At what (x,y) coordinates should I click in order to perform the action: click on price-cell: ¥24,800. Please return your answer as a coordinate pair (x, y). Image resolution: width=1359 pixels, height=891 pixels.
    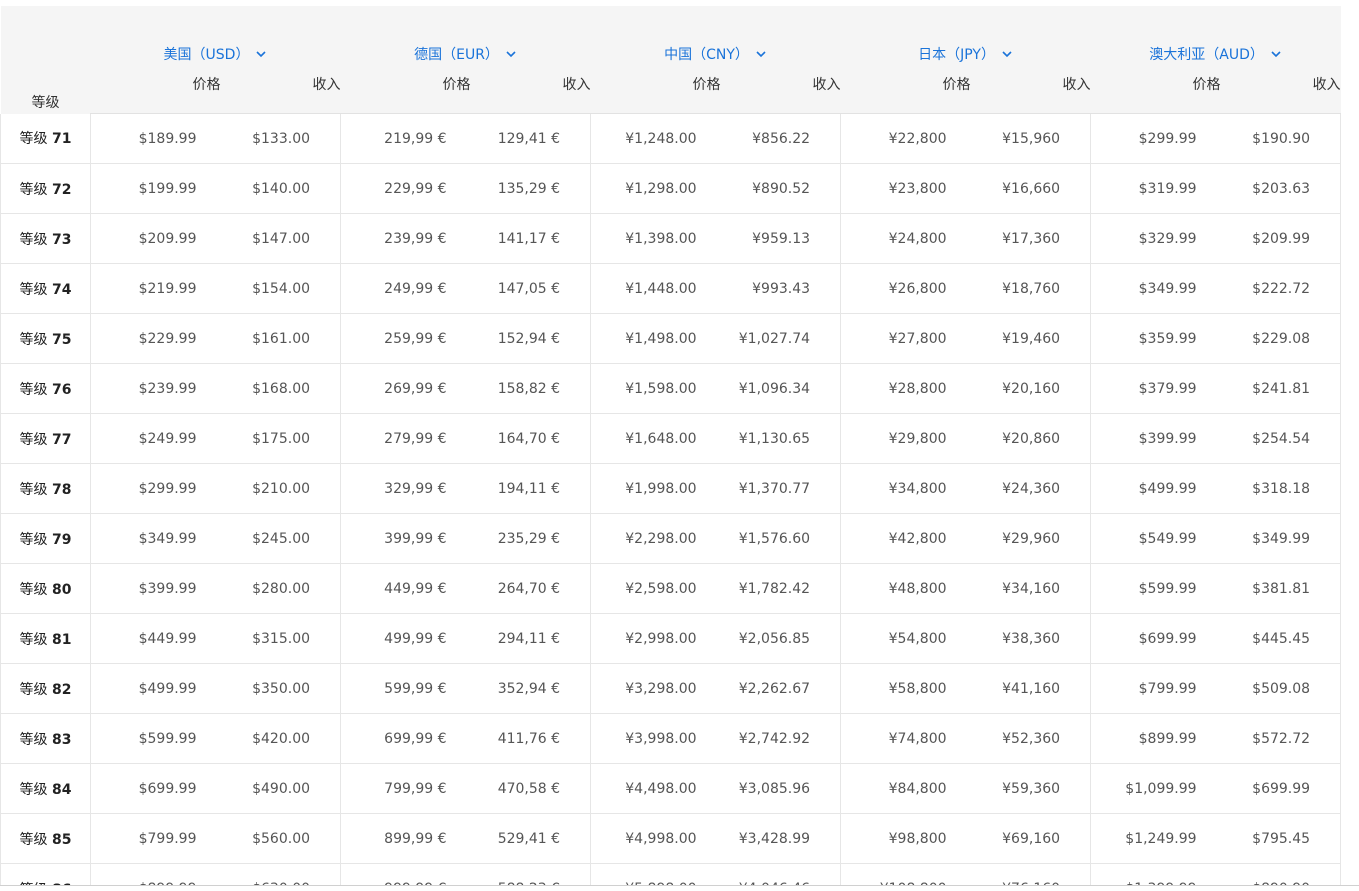
    Looking at the image, I should click on (905, 238).